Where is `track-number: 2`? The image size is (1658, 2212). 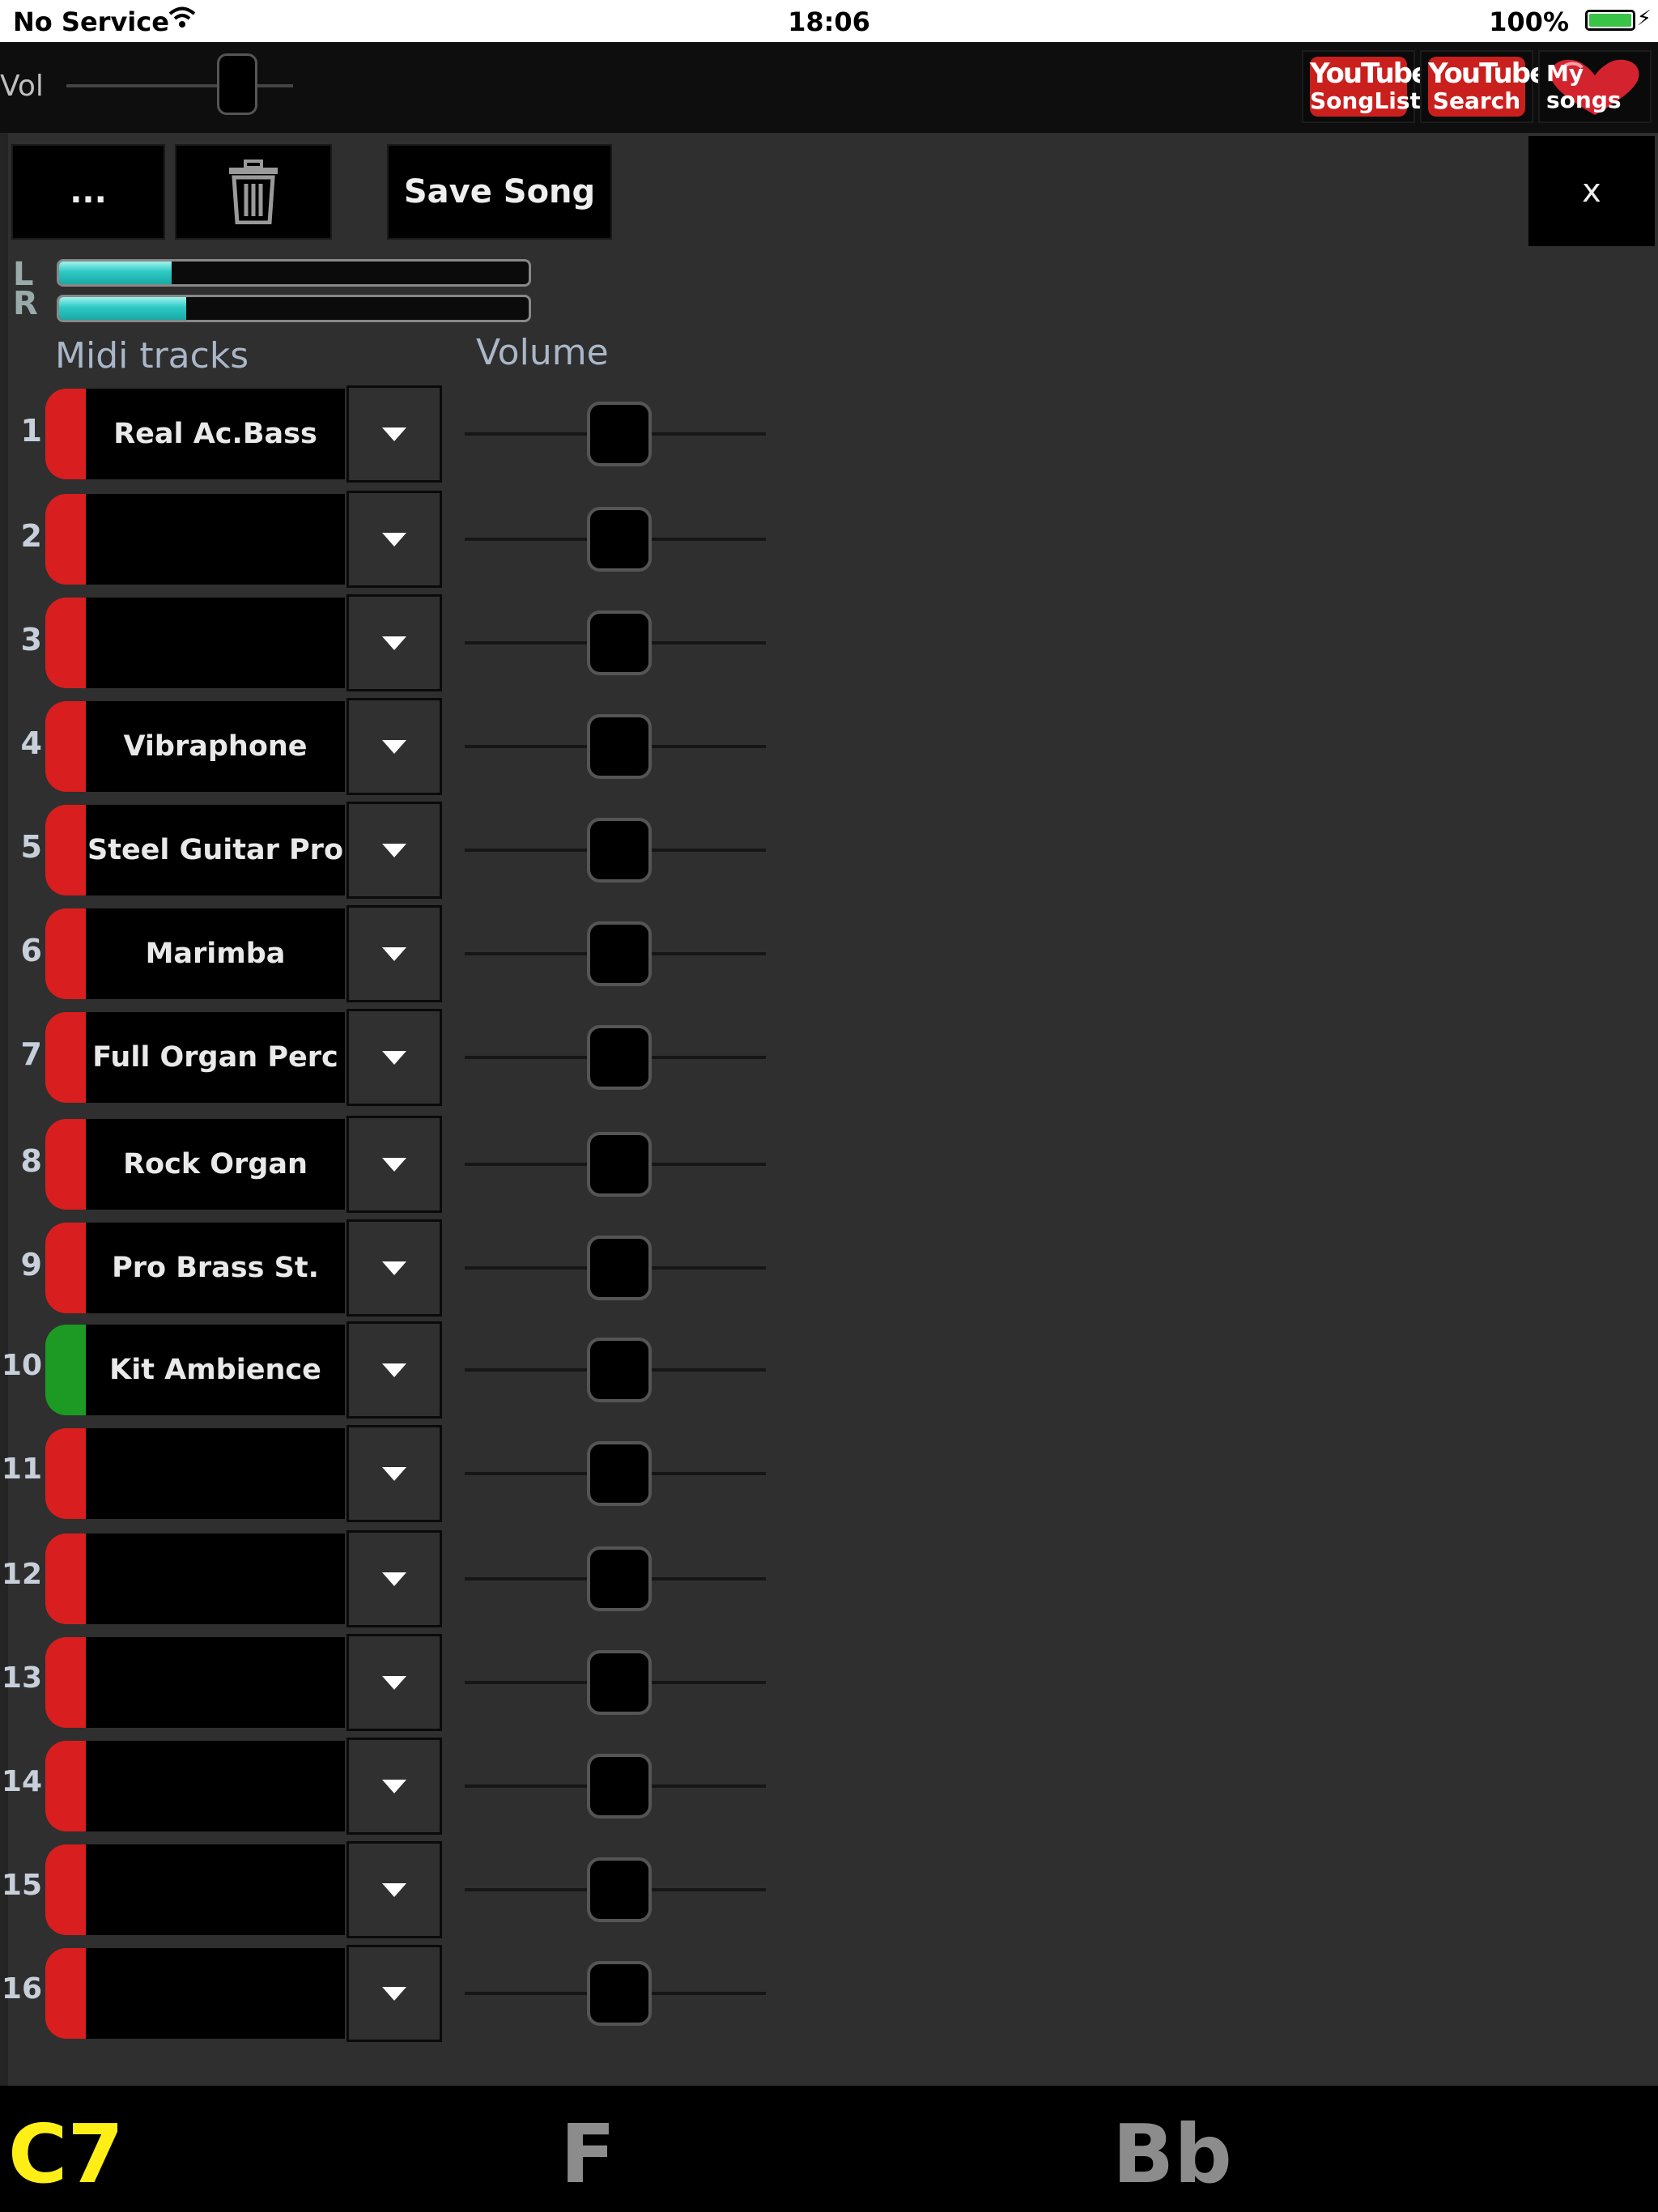 track-number: 2 is located at coordinates (31, 536).